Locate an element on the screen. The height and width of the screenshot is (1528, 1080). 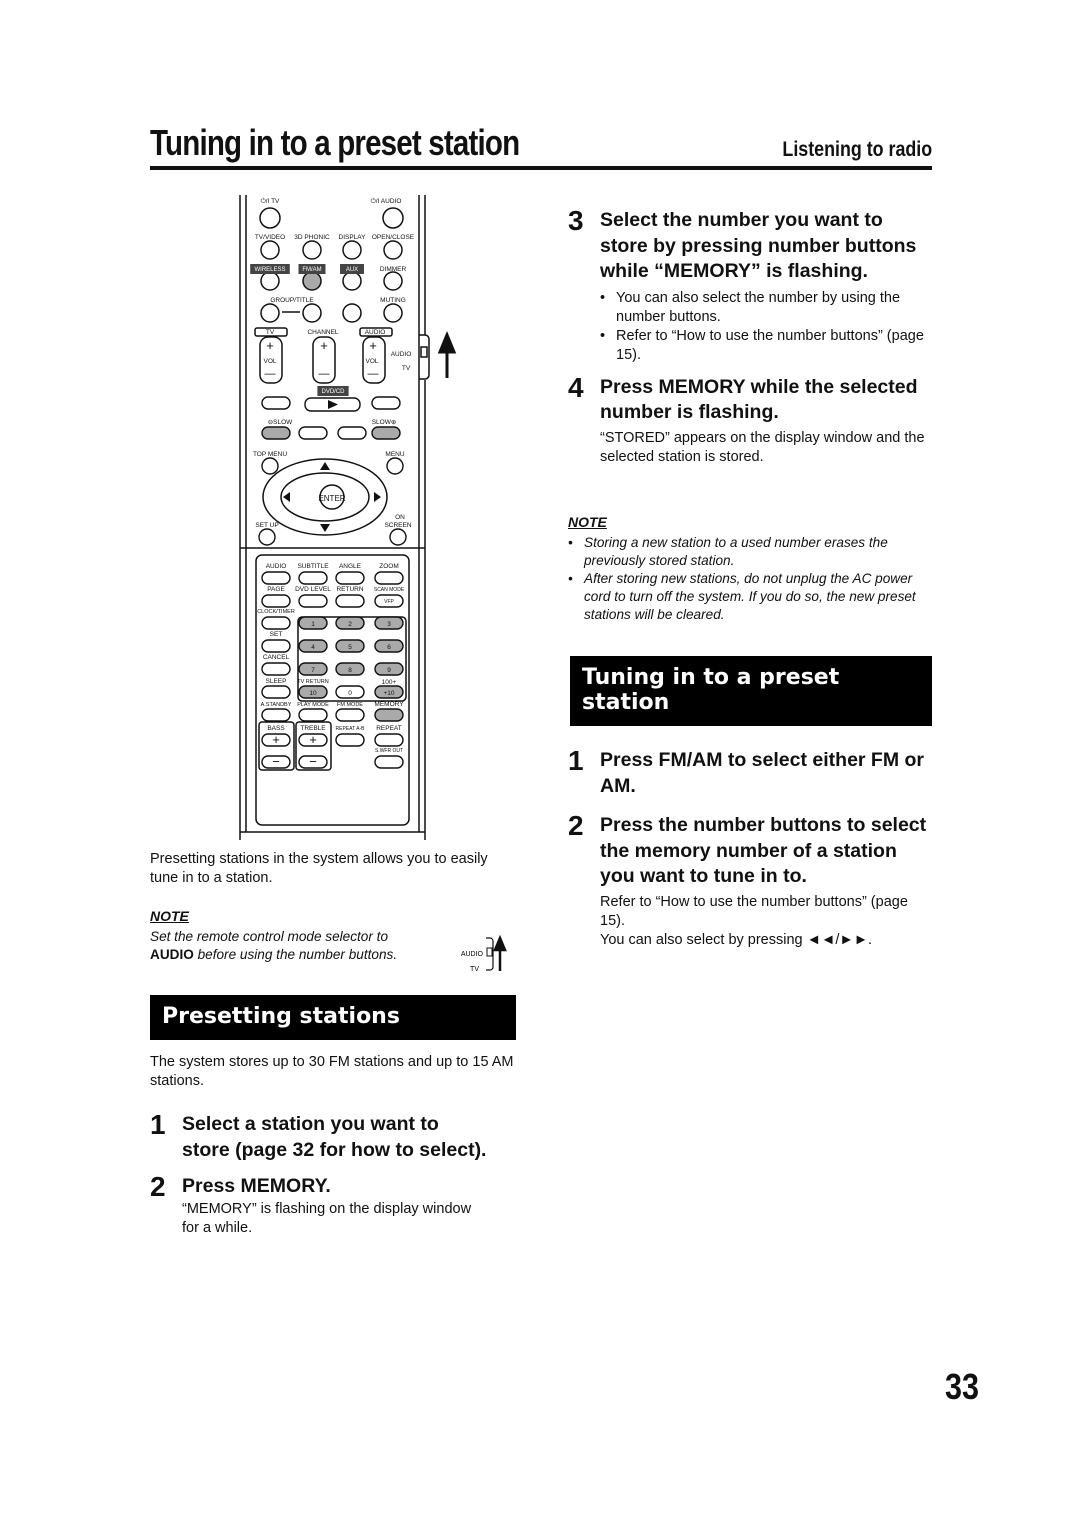
page-number: 33 is located at coordinates (962, 1386).